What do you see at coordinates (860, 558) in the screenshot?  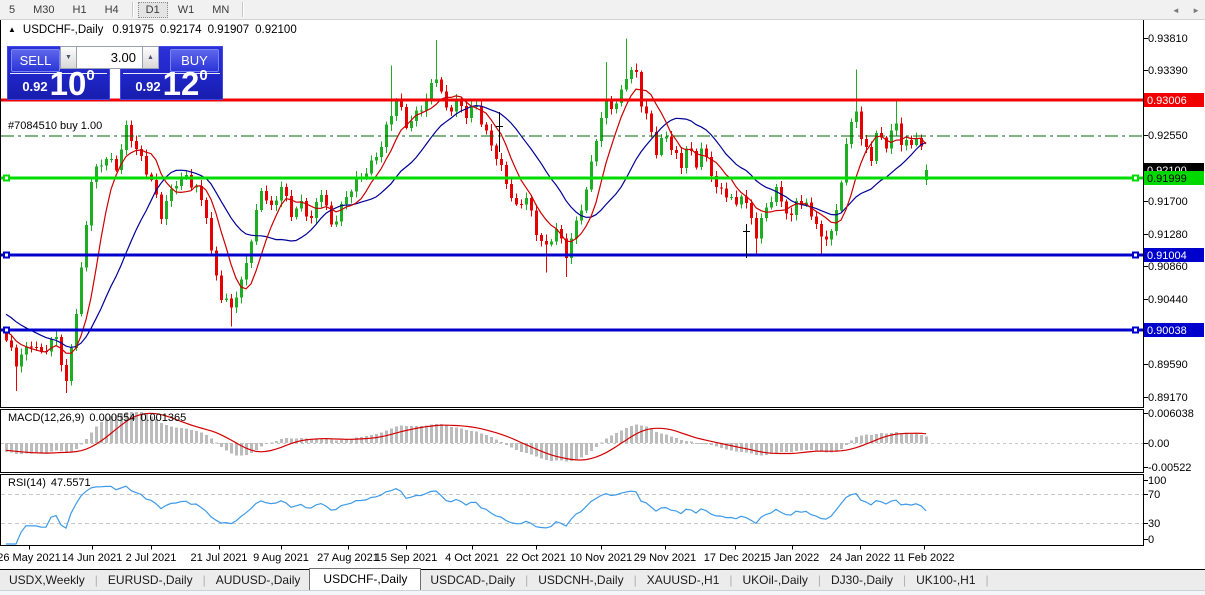 I see `svg-text: 24 Jan 2022` at bounding box center [860, 558].